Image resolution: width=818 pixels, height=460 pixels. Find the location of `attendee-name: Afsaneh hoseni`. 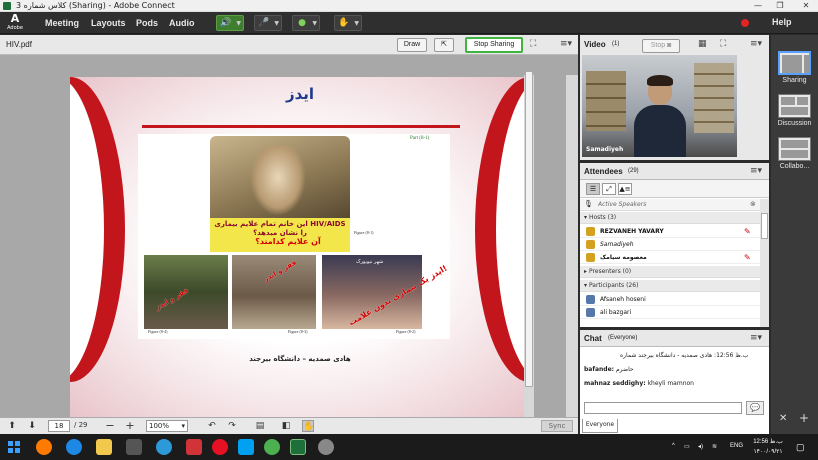

attendee-name: Afsaneh hoseni is located at coordinates (623, 299).